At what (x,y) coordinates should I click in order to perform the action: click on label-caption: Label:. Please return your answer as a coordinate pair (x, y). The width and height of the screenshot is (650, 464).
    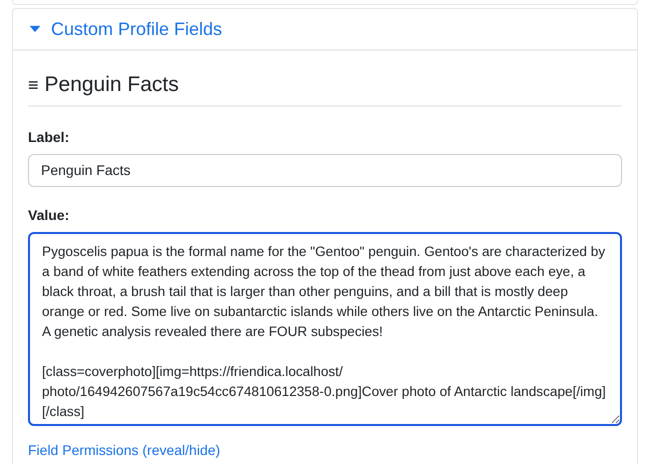
    Looking at the image, I should click on (49, 137).